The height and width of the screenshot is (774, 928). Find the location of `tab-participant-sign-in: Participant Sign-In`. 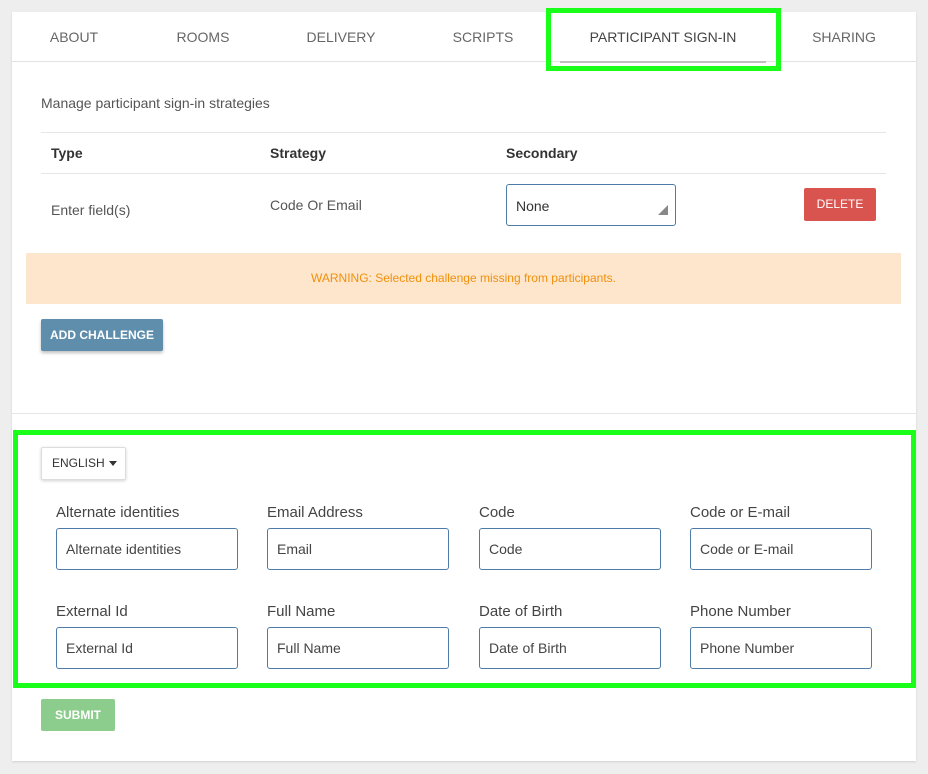

tab-participant-sign-in: Participant Sign-In is located at coordinates (663, 37).